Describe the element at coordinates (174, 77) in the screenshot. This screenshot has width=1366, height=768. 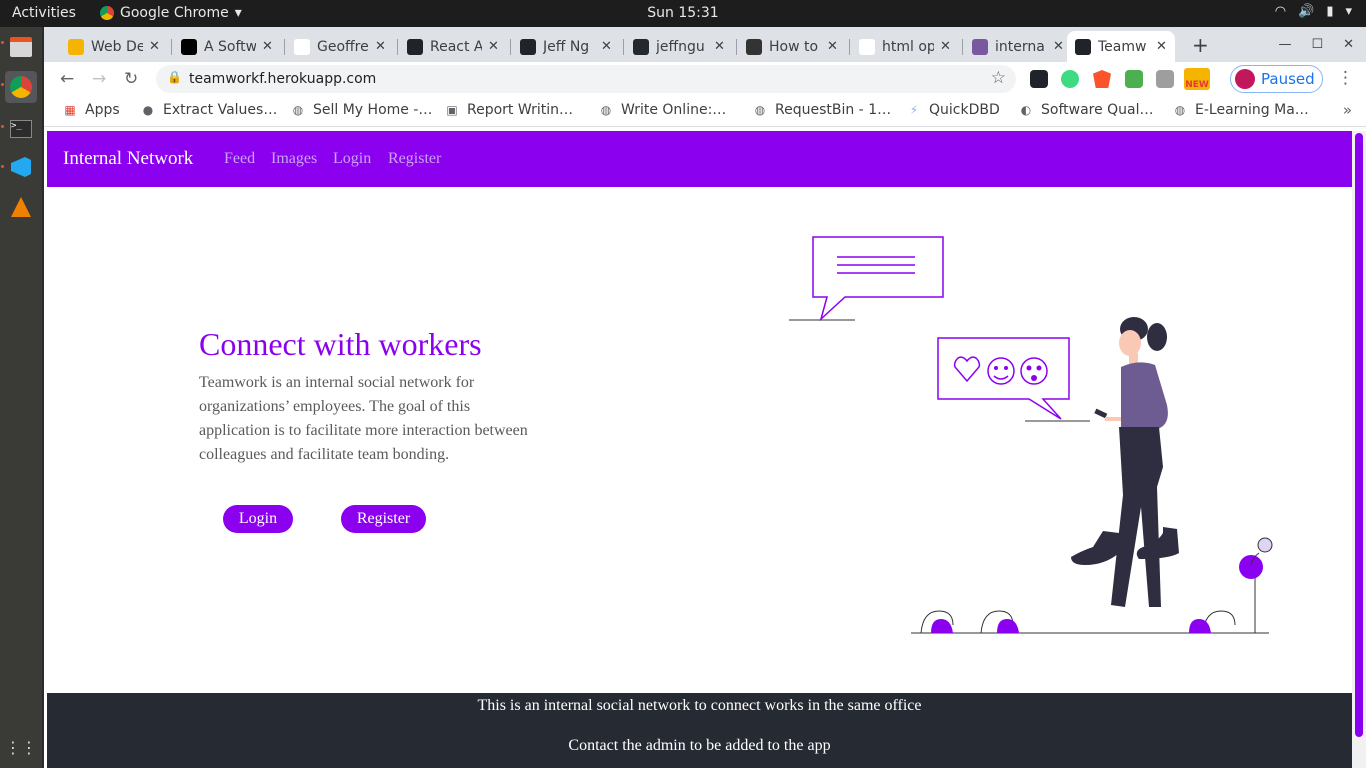
I see `lock-icon: 🔒` at that location.